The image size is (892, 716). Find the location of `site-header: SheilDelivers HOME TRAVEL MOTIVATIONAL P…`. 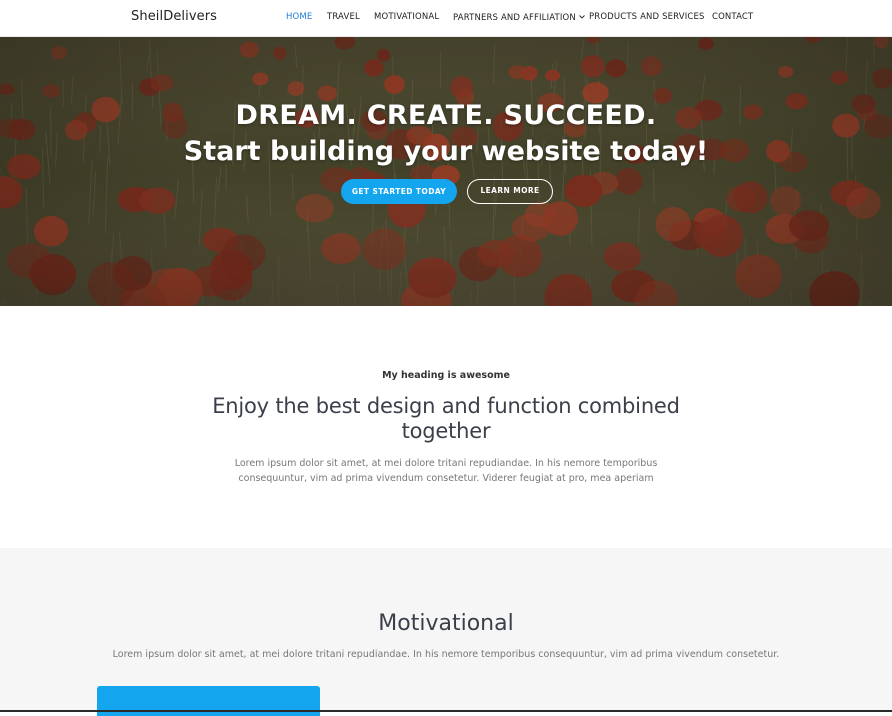

site-header: SheilDelivers HOME TRAVEL MOTIVATIONAL P… is located at coordinates (446, 18).